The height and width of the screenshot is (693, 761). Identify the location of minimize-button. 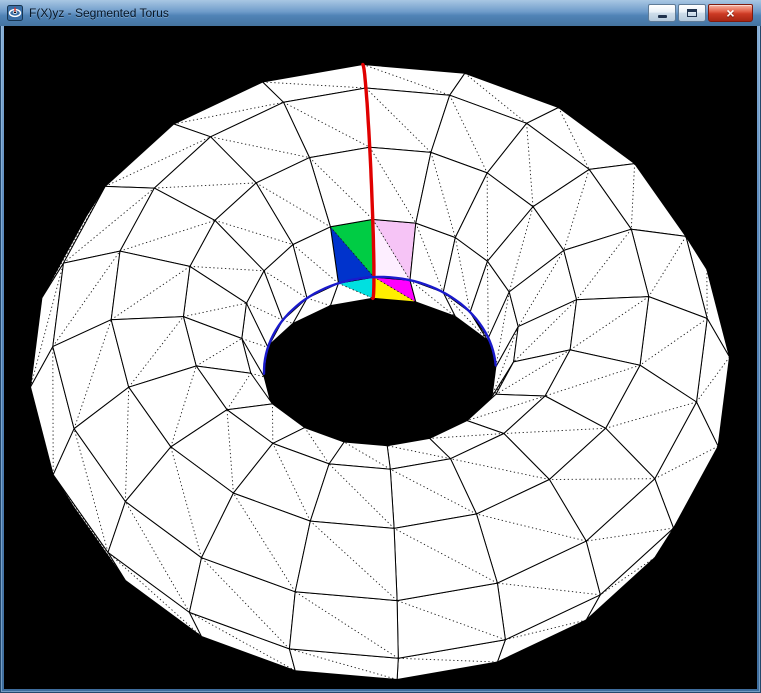
(662, 13).